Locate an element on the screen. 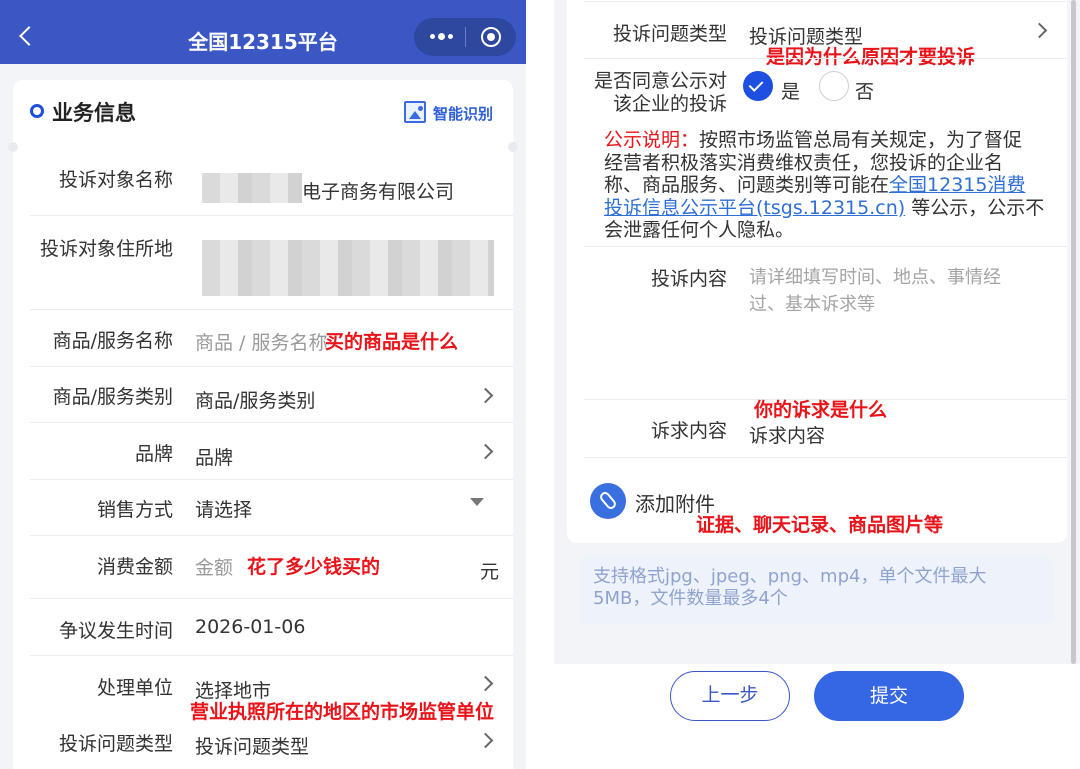 The width and height of the screenshot is (1080, 769). more-icon is located at coordinates (441, 36).